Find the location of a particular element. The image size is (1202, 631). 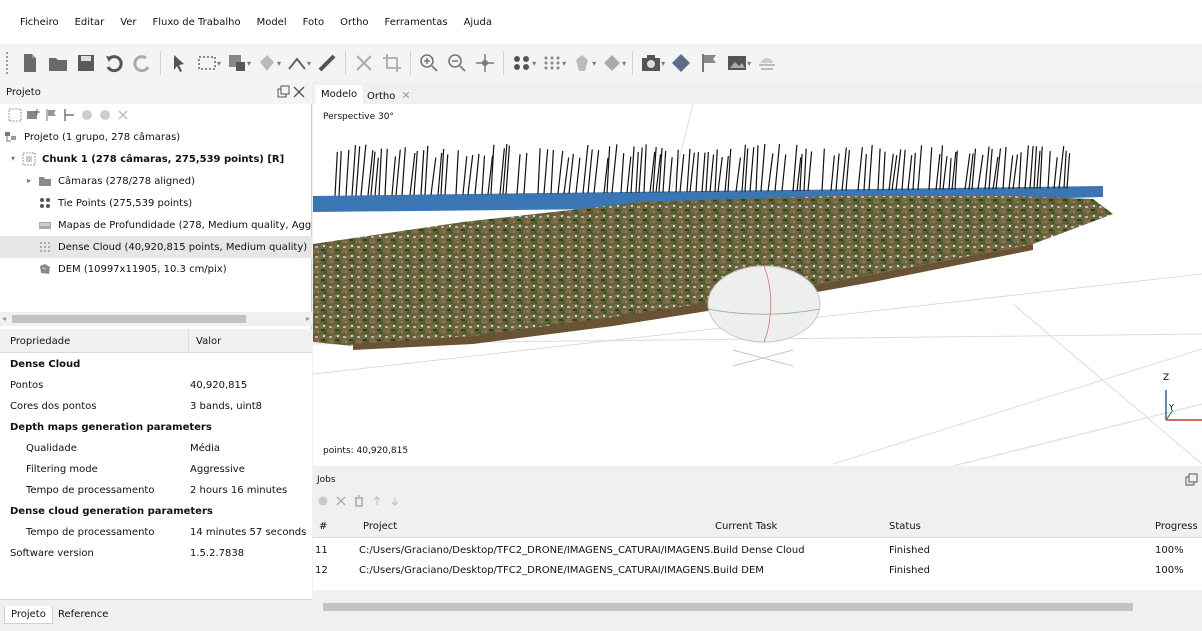

tree-item-project: Projeto (1 grupo, 278 câmaras) is located at coordinates (156, 137).